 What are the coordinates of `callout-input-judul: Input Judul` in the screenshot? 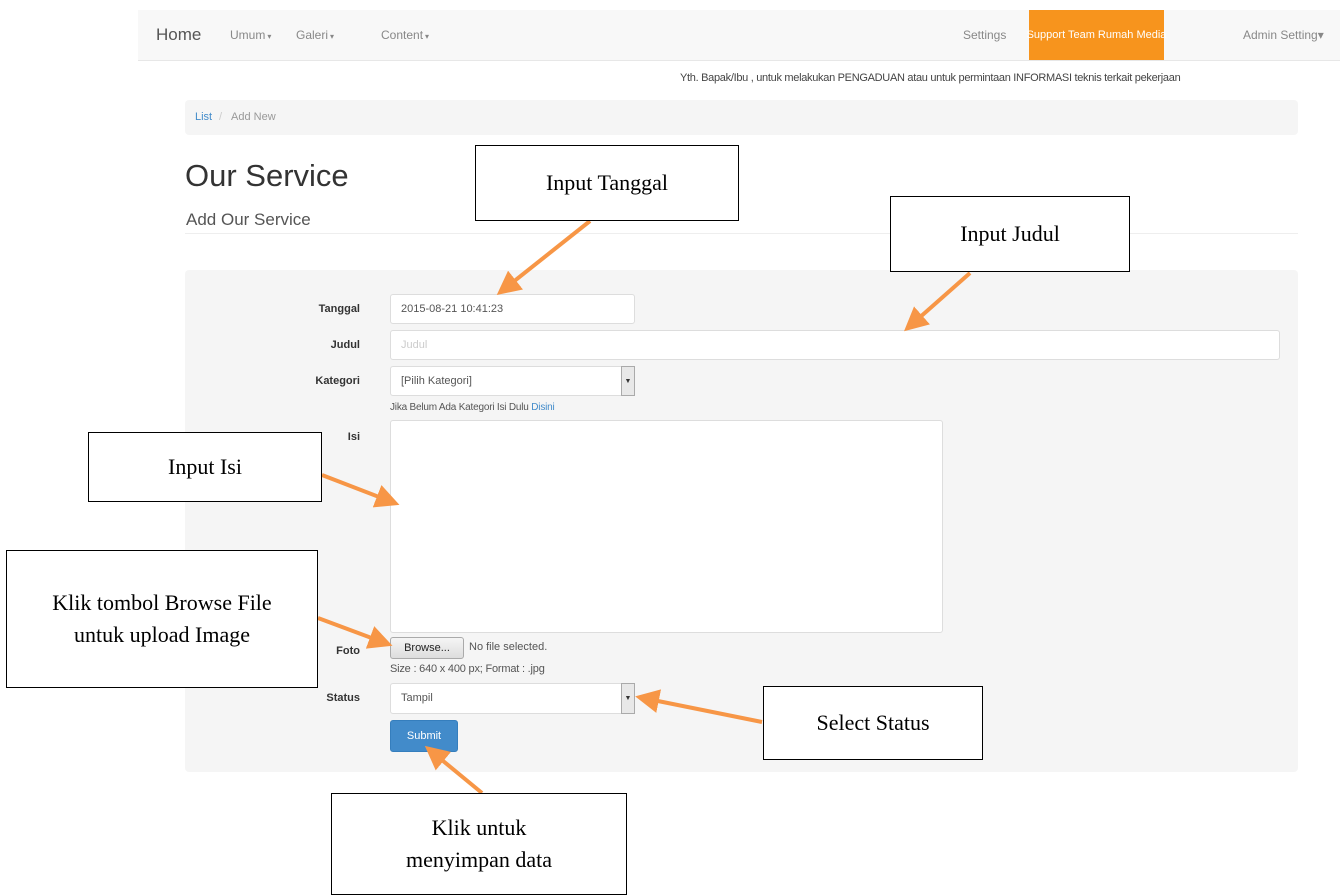 It's located at (1010, 234).